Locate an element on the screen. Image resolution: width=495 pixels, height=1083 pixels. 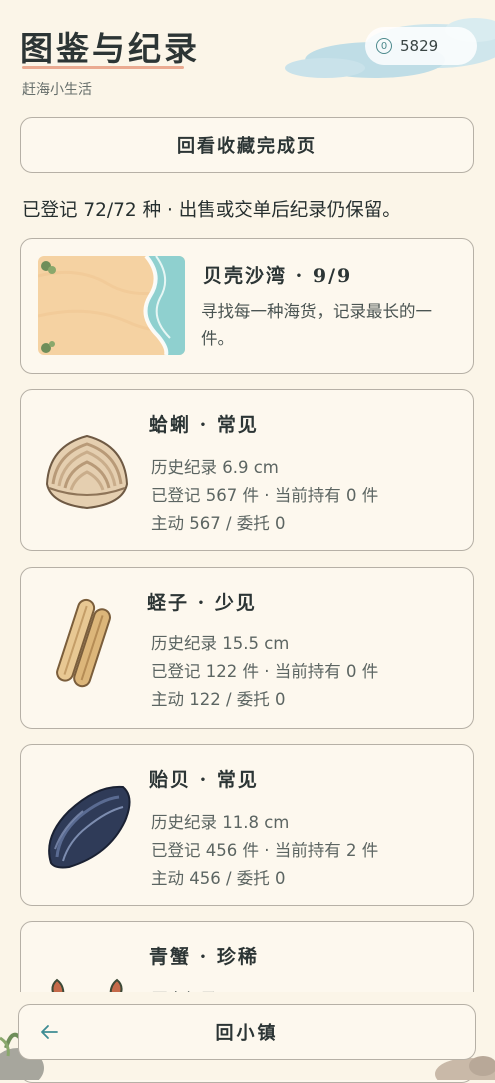
page-title: 图鉴与纪录 is located at coordinates (110, 48).